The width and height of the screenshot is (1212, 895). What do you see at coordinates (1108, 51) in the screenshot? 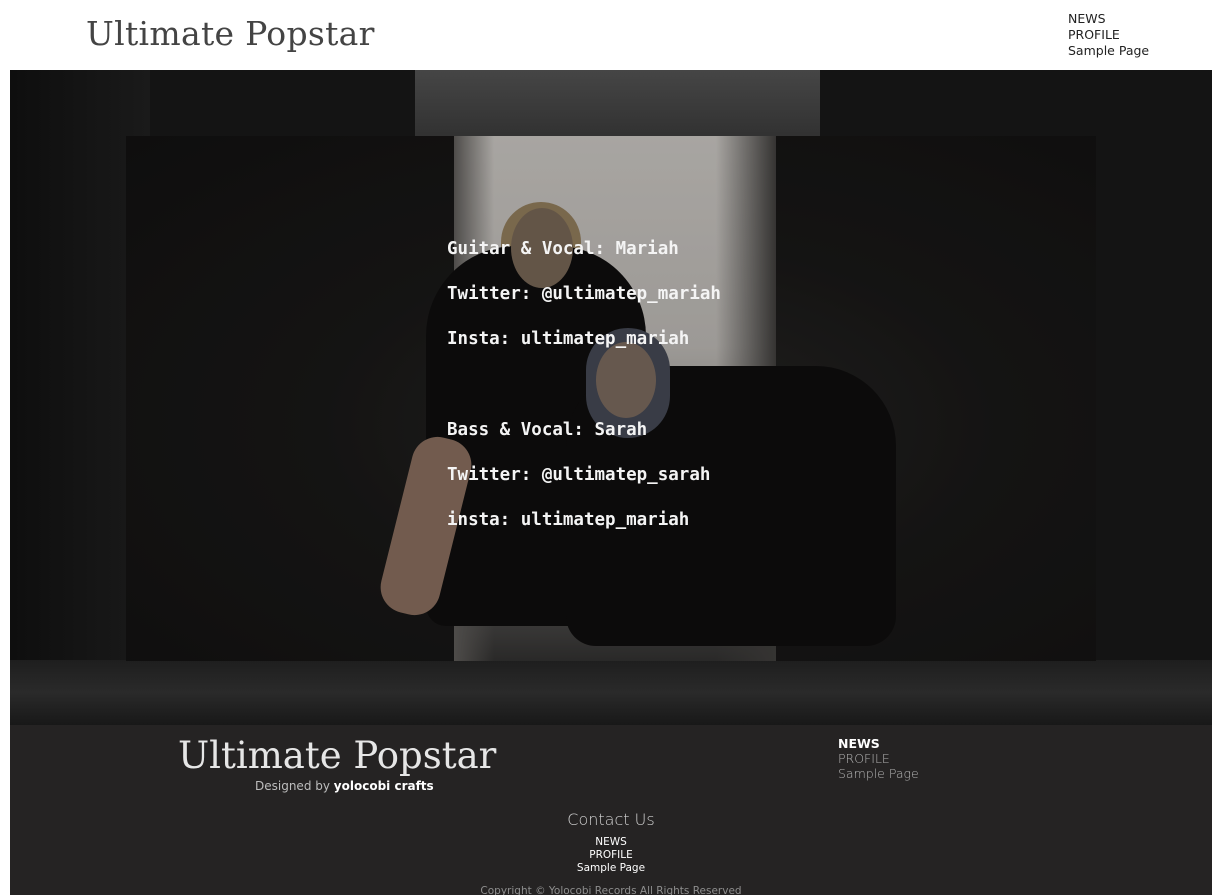
I see `nav-sample-page-link: Sample Page` at bounding box center [1108, 51].